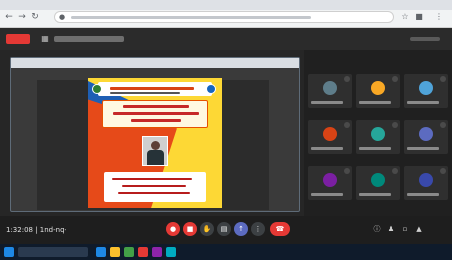 This screenshot has height=260, width=452. I want to click on present-icon: ↑, so click(241, 229).